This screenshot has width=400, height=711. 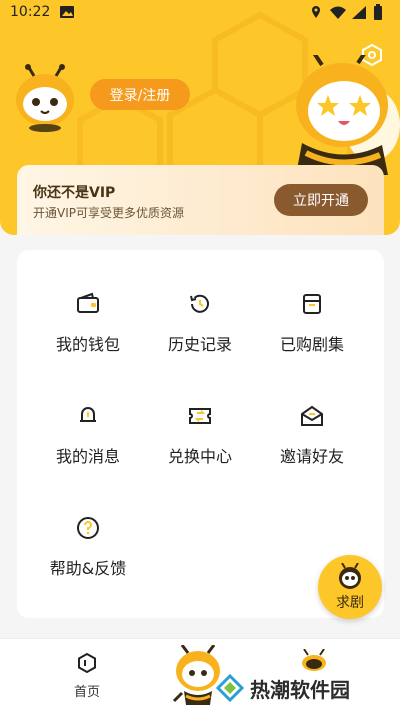 I want to click on invite-envelope-icon, so click(x=312, y=415).